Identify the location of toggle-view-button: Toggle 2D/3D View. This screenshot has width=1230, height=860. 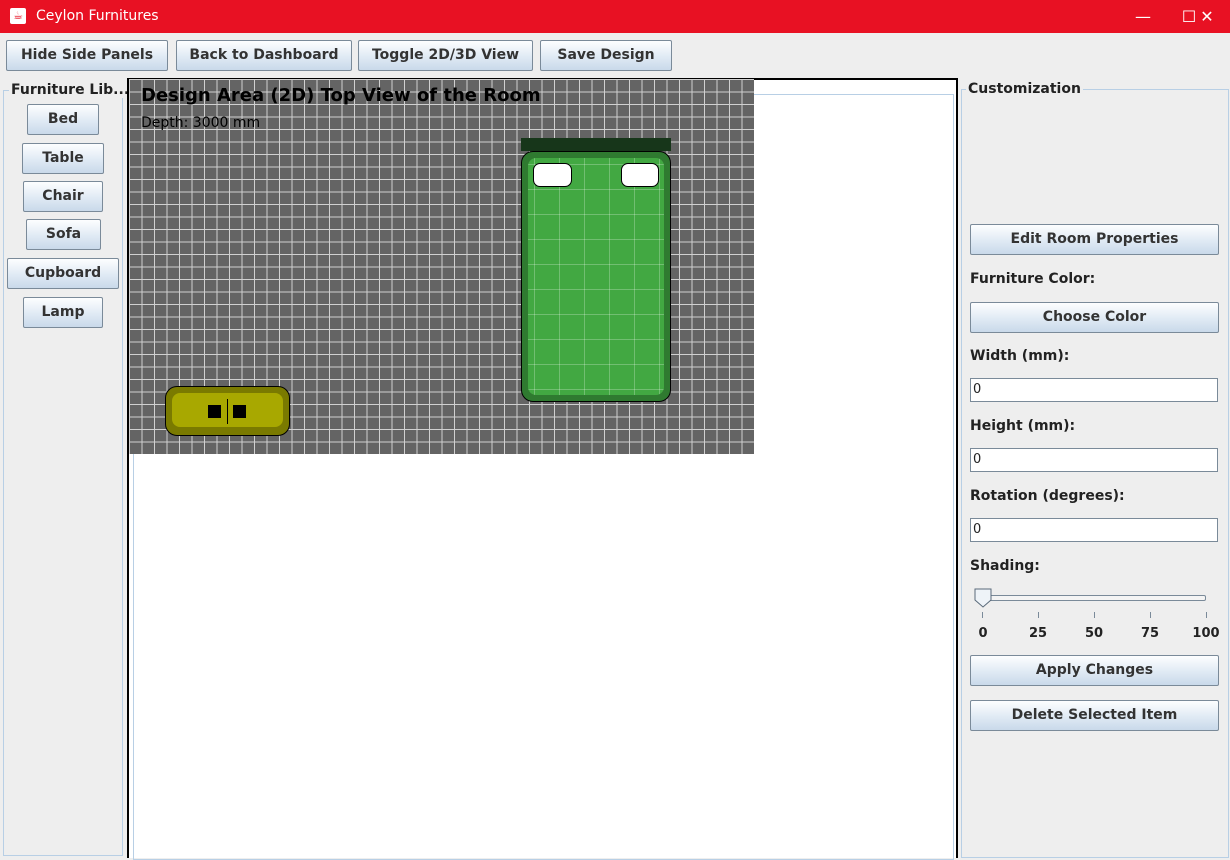
(445, 55).